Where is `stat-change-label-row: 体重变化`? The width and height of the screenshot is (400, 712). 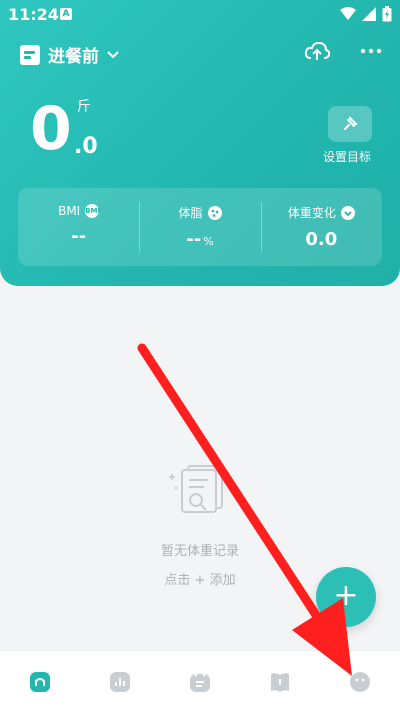 stat-change-label-row: 体重变化 is located at coordinates (321, 212).